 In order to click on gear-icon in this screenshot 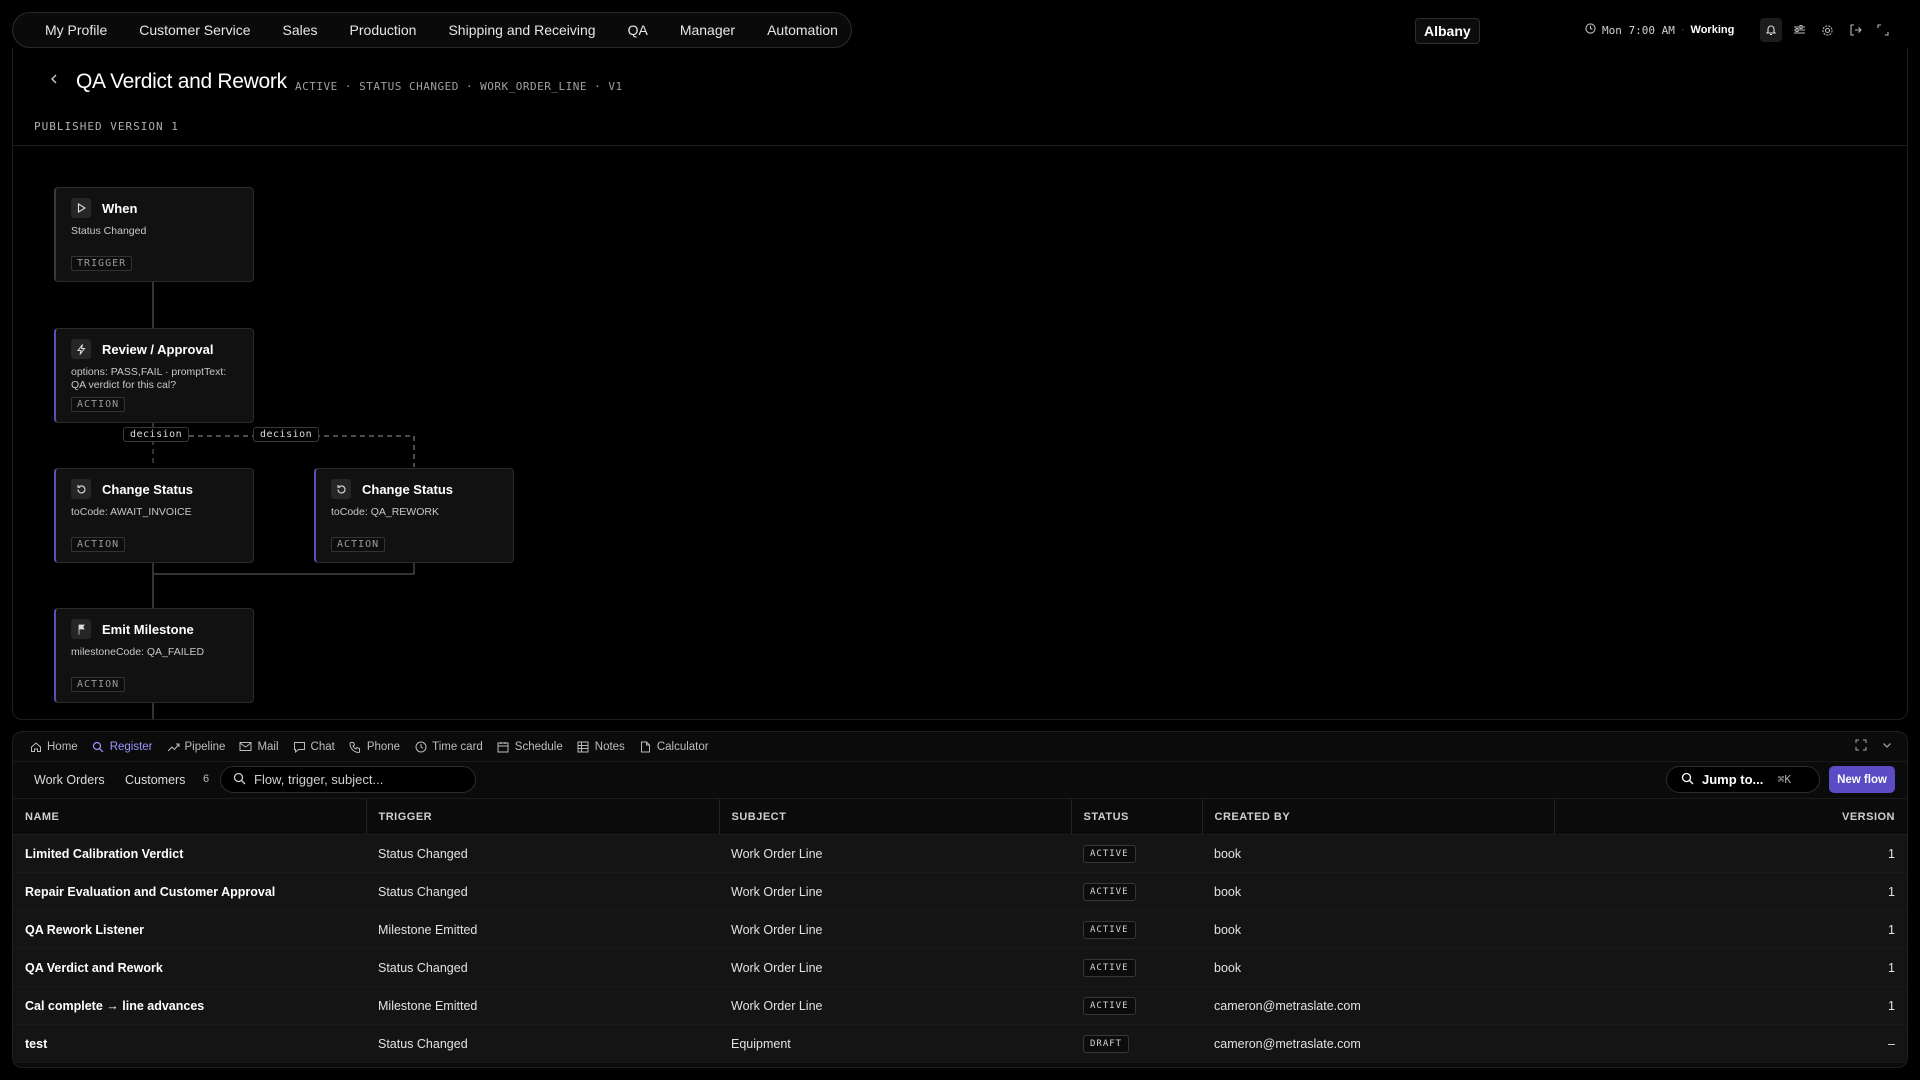, I will do `click(1827, 30)`.